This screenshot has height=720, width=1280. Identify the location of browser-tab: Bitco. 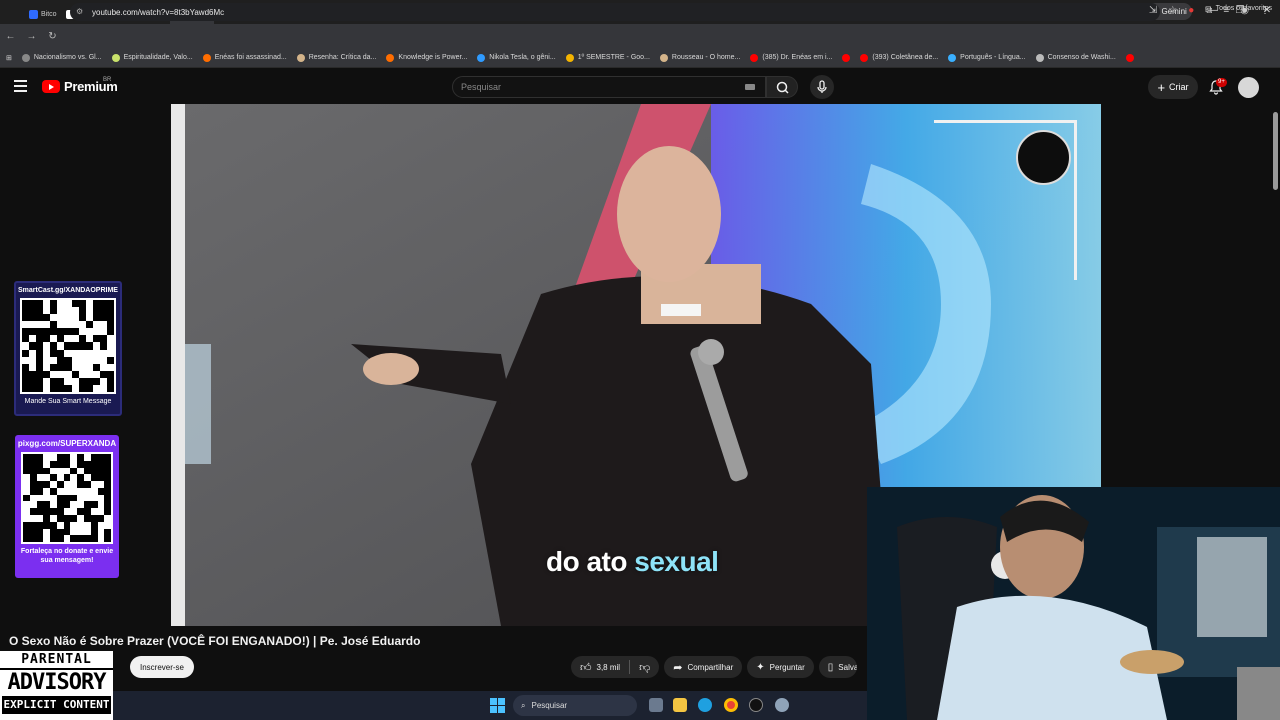
(40, 14).